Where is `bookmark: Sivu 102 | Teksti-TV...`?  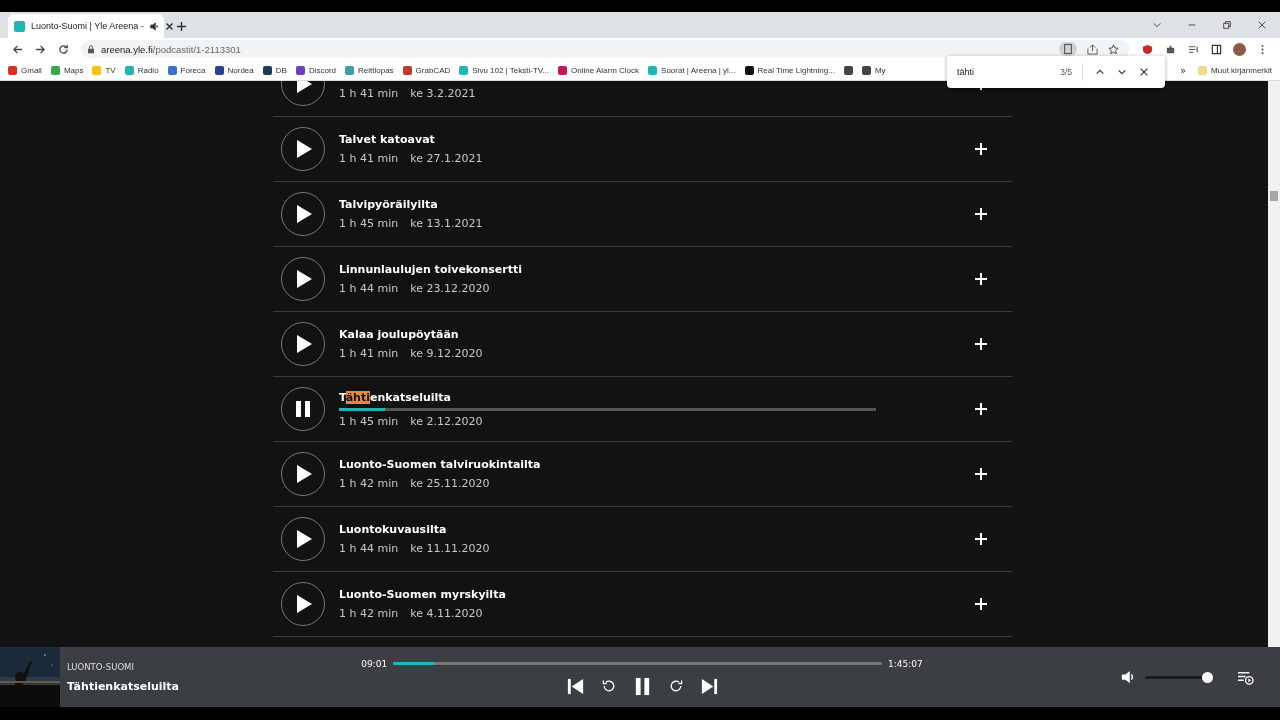
bookmark: Sivu 102 | Teksti-TV... is located at coordinates (504, 70).